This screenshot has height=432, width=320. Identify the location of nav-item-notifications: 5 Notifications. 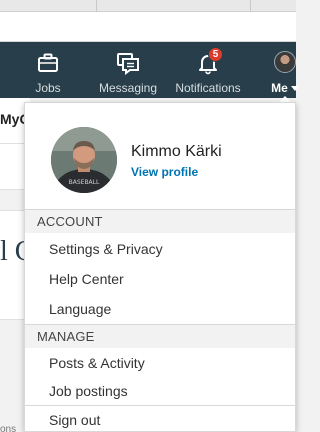
(208, 70).